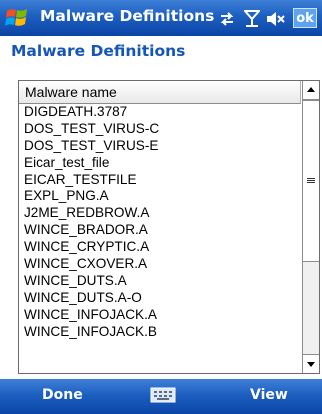 This screenshot has width=322, height=414. I want to click on ok-button: ok, so click(305, 18).